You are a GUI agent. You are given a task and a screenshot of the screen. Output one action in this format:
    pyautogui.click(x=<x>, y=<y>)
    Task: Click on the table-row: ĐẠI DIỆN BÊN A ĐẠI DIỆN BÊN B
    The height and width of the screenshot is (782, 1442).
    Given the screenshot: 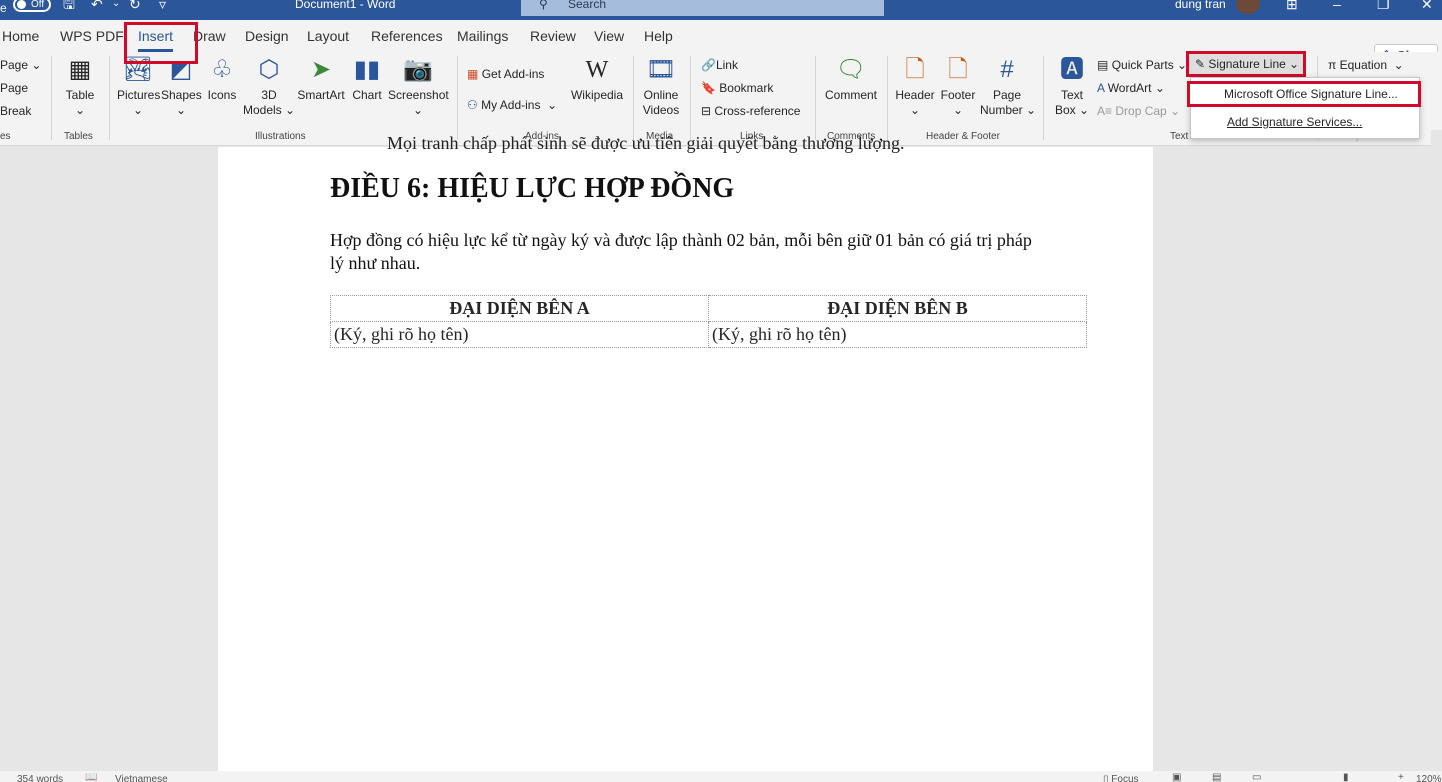 What is the action you would take?
    pyautogui.click(x=708, y=308)
    